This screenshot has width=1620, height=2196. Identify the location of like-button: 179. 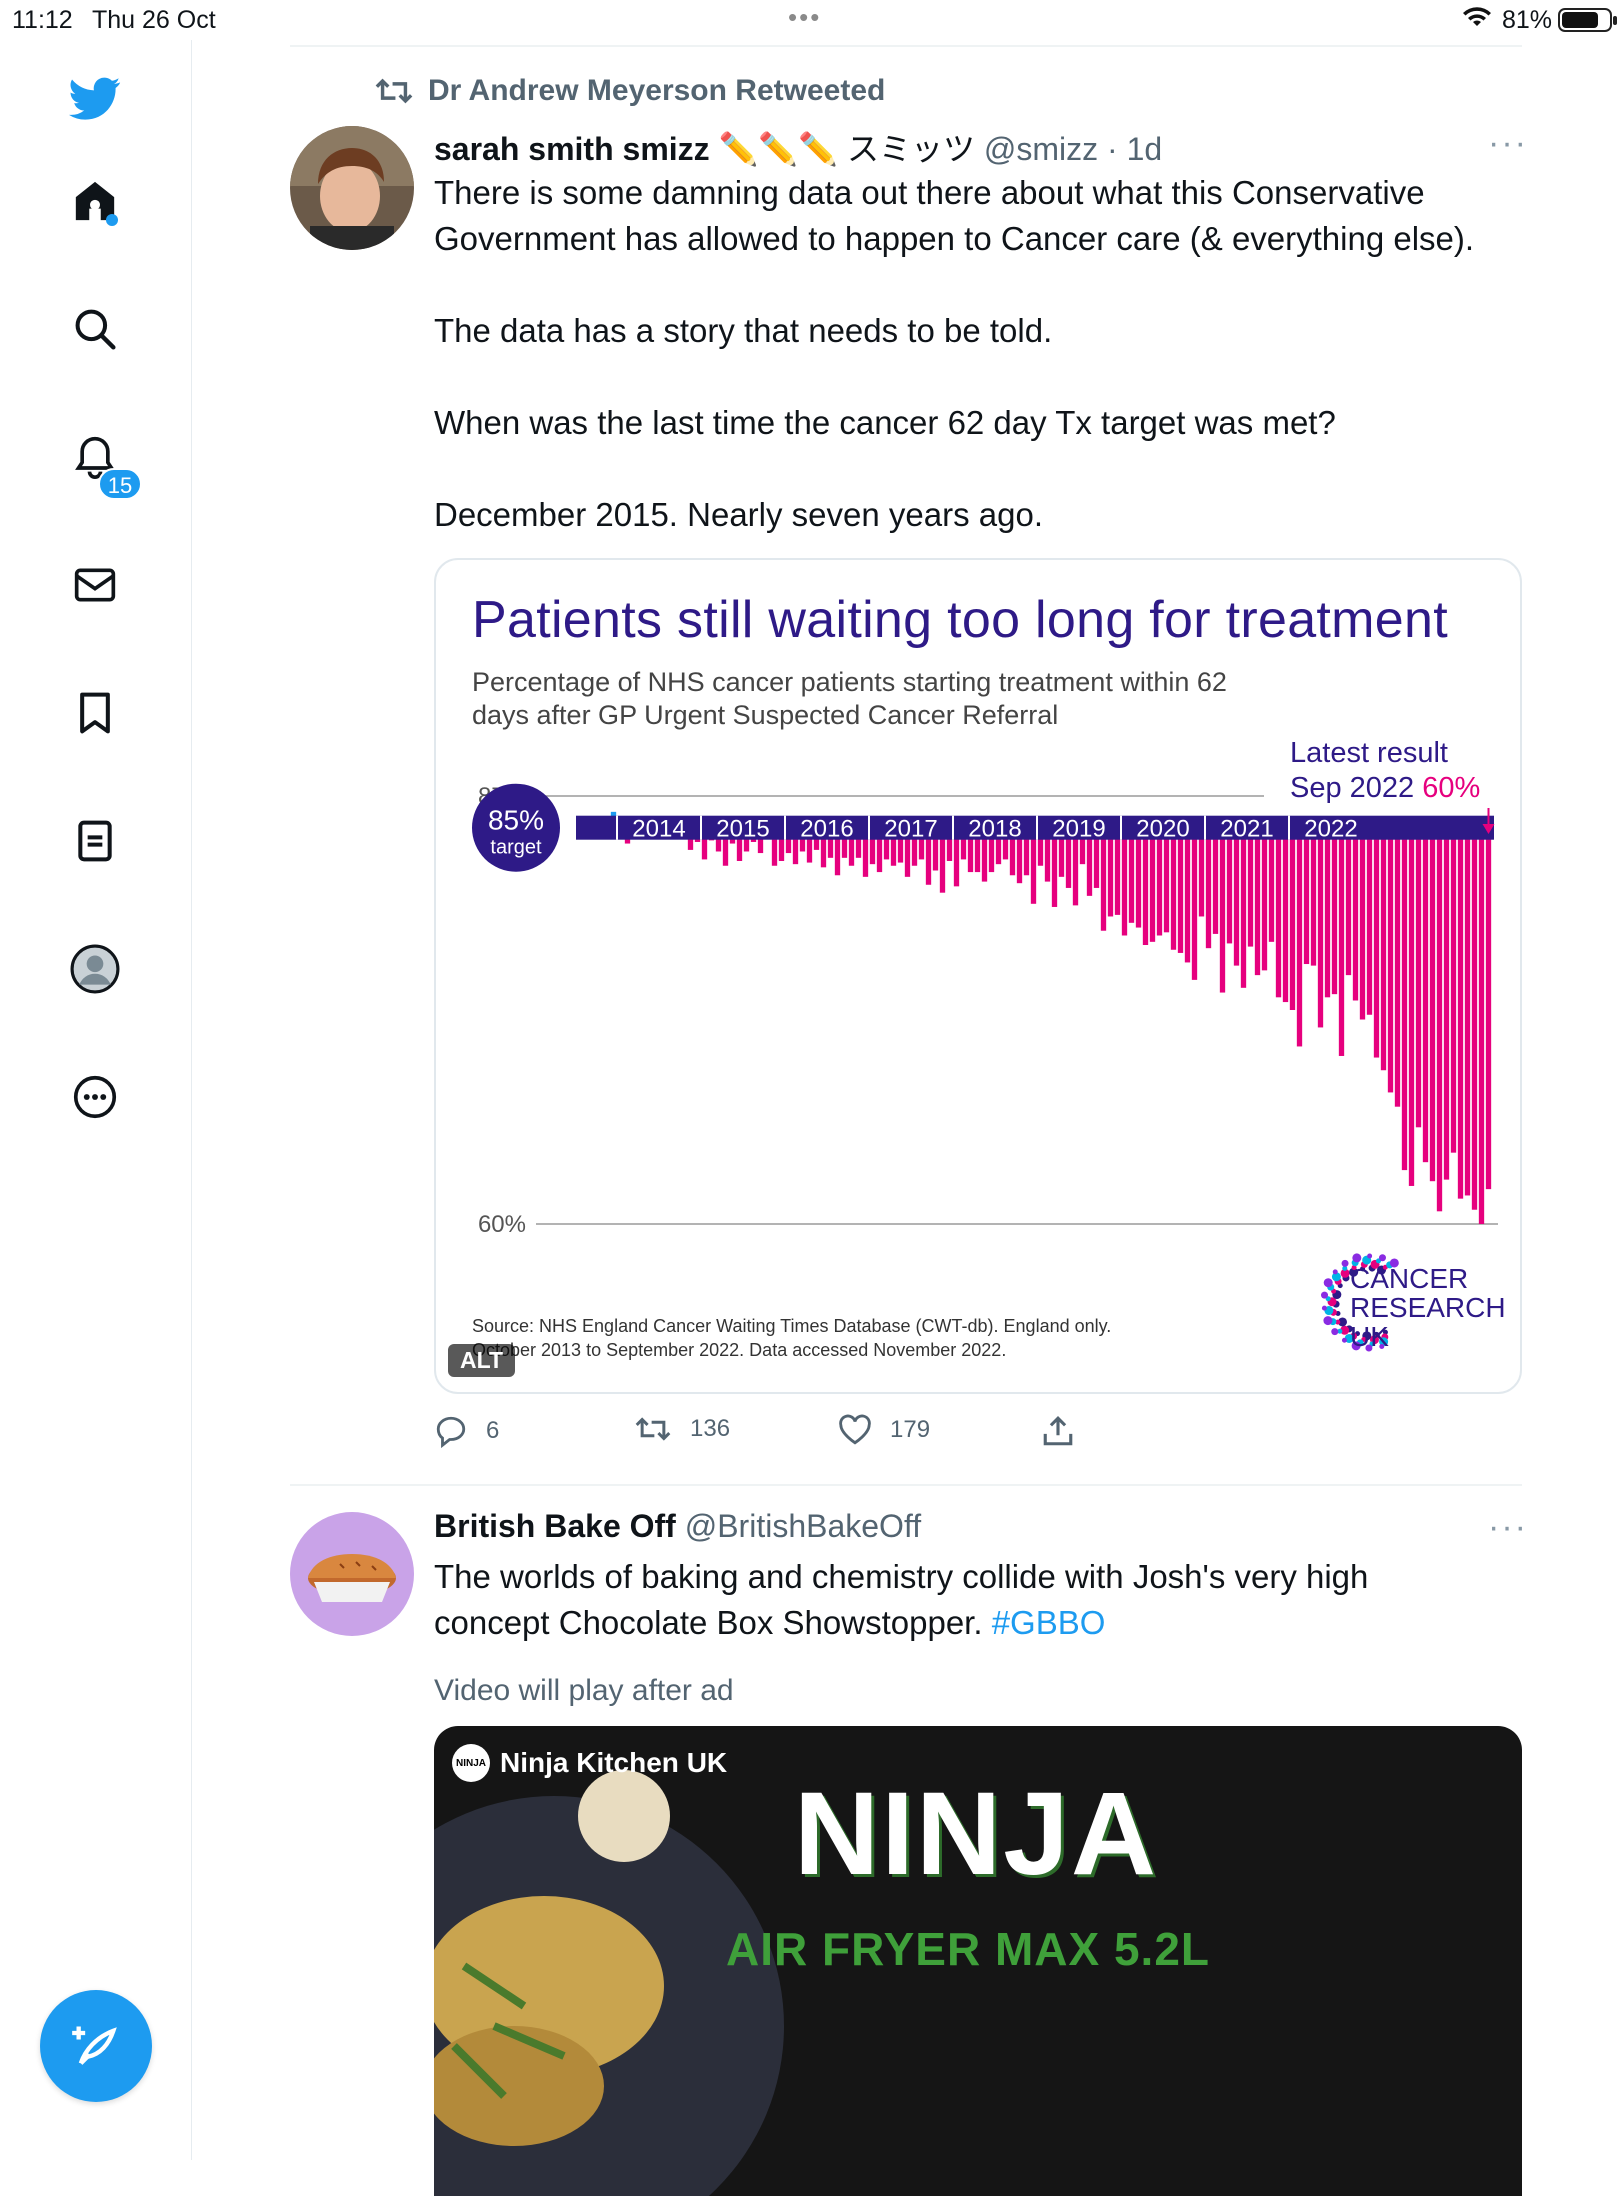
(884, 1430).